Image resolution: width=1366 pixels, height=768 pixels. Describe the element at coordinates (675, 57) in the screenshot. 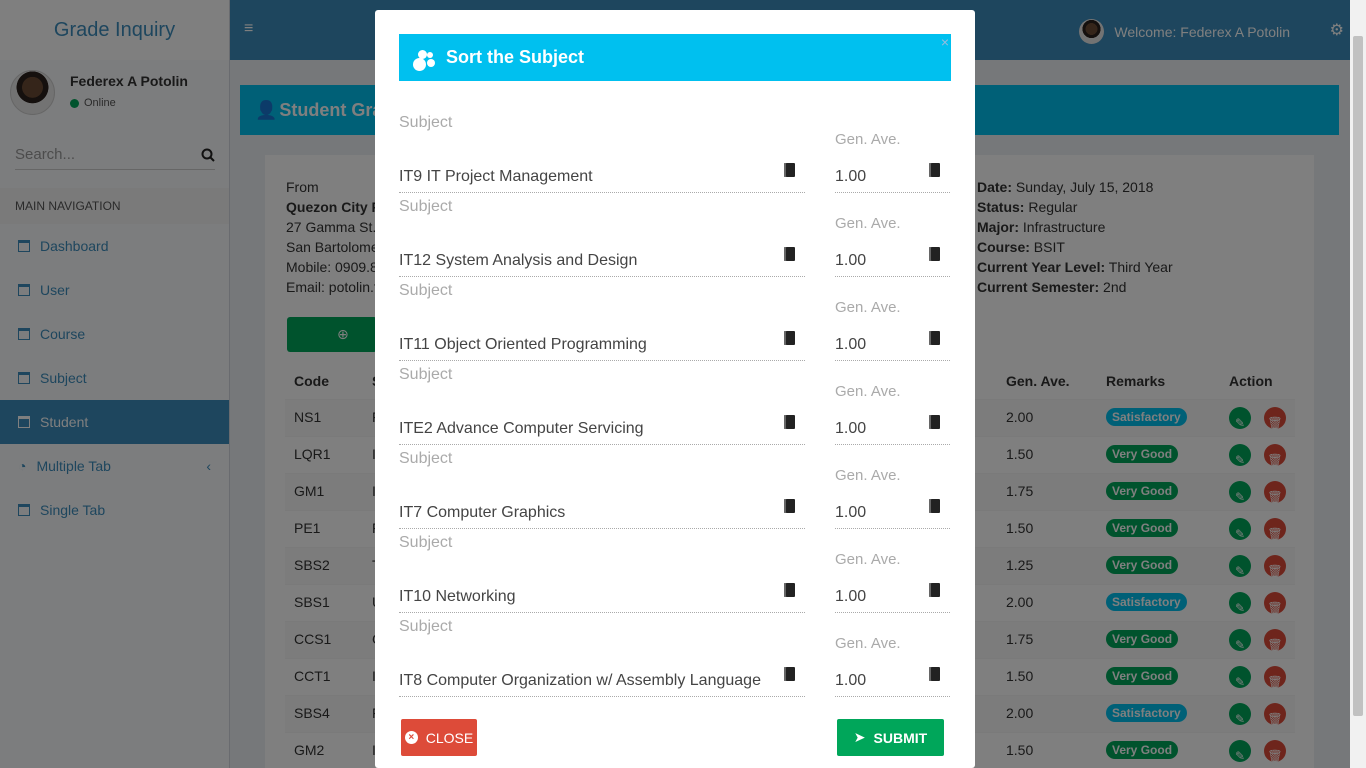

I see `modal-header: Sort the Subject` at that location.